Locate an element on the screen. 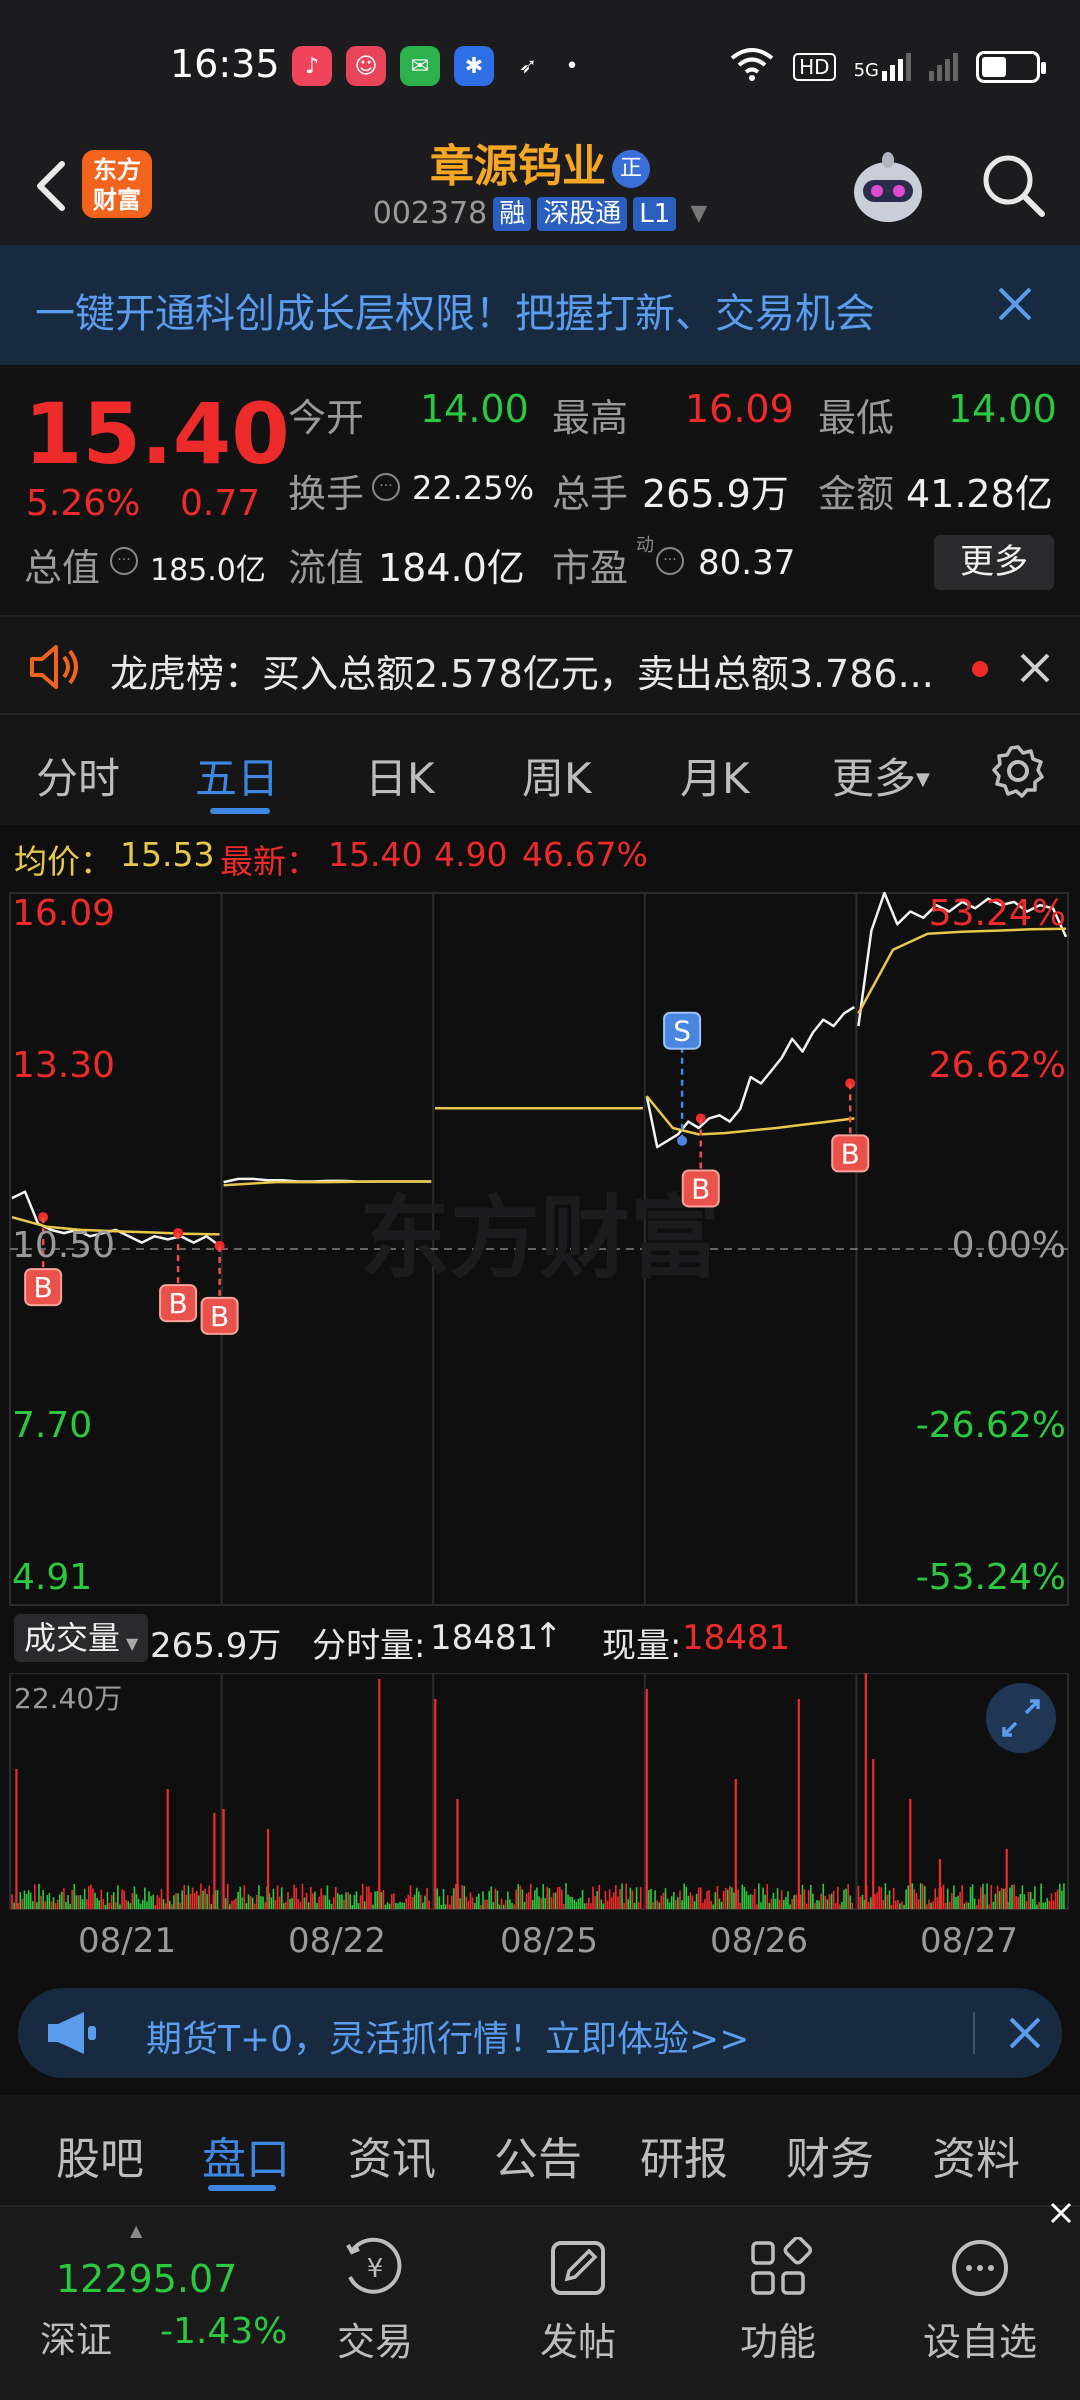 Image resolution: width=1080 pixels, height=2400 pixels. promo-banner: 一键开通科创成长层权限！把握打新、交易机会 is located at coordinates (540, 305).